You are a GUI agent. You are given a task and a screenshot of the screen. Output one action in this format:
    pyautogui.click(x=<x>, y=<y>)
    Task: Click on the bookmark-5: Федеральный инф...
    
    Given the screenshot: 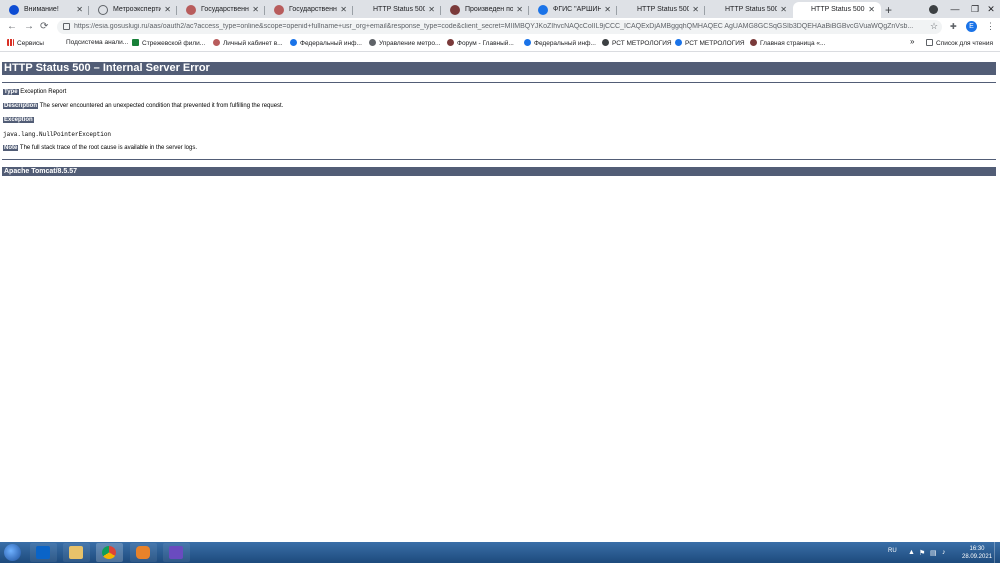 What is the action you would take?
    pyautogui.click(x=326, y=43)
    